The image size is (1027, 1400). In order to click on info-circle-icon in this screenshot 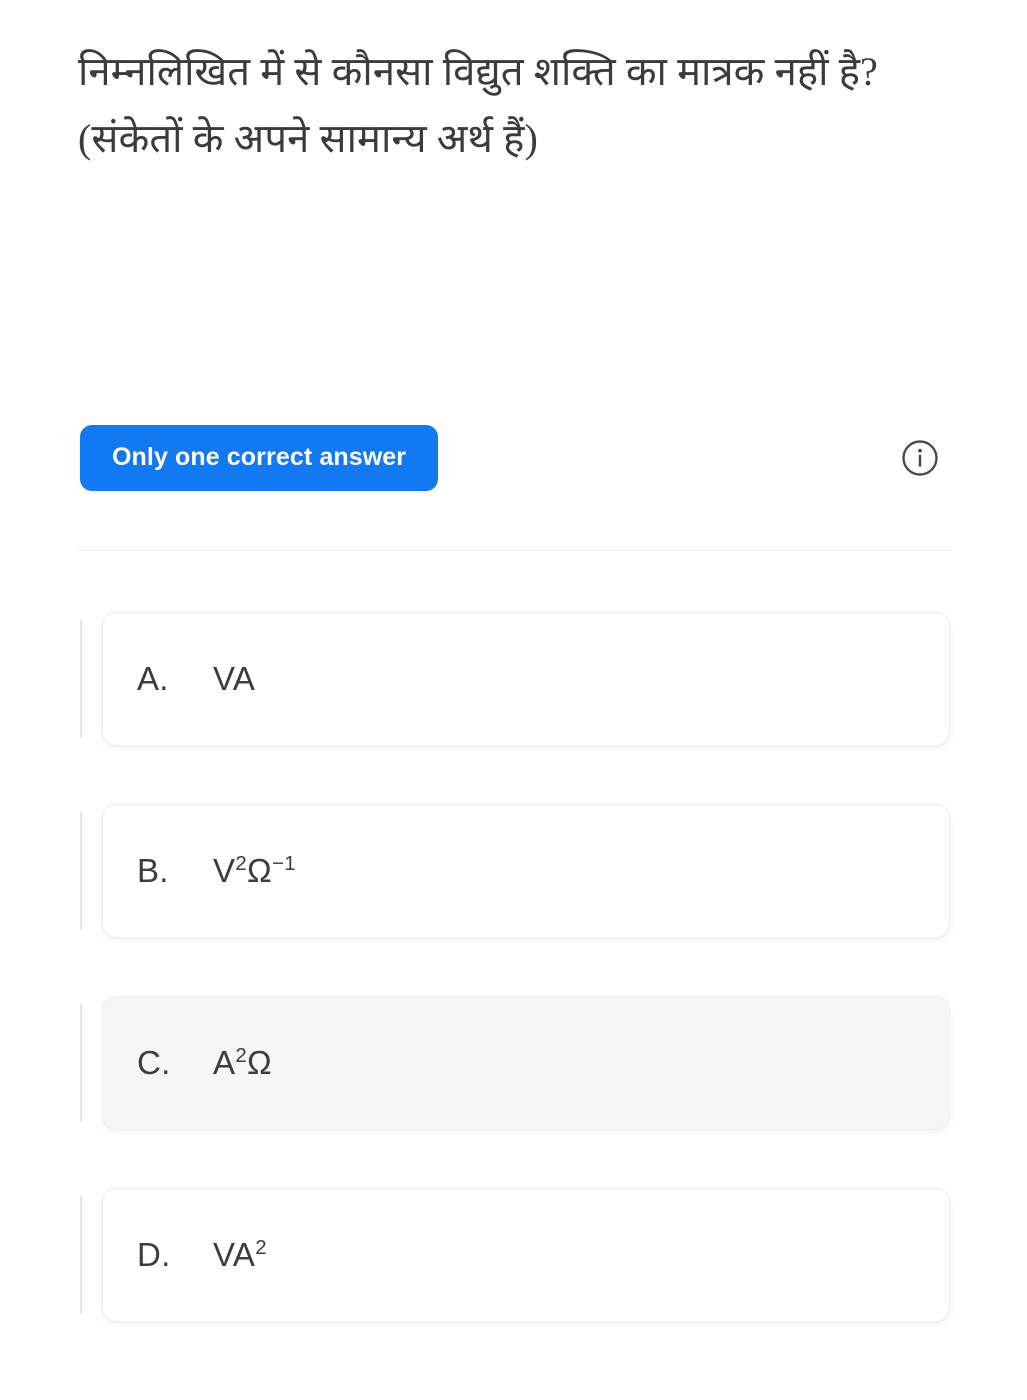, I will do `click(920, 458)`.